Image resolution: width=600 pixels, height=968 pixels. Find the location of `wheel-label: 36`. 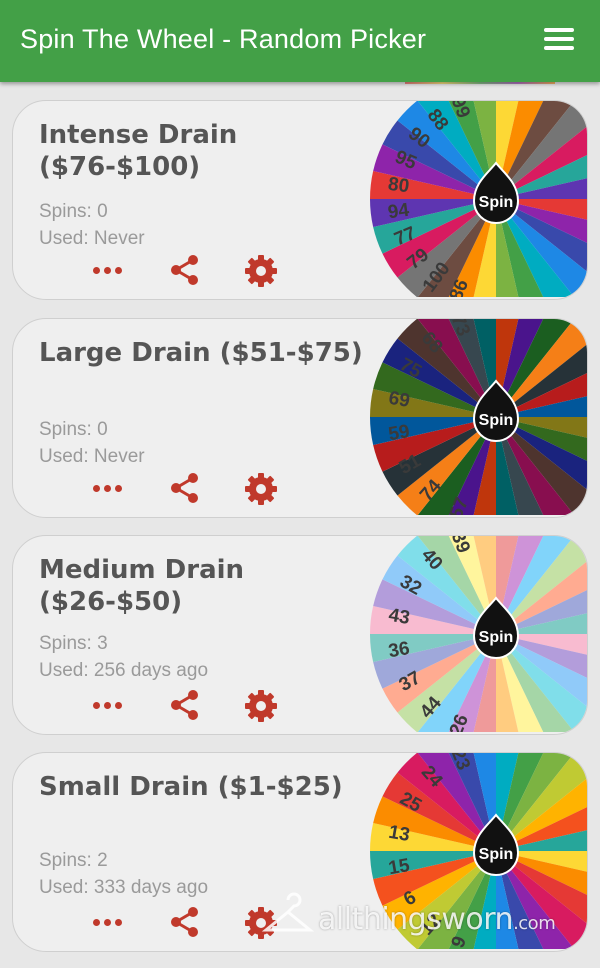

wheel-label: 36 is located at coordinates (399, 650).